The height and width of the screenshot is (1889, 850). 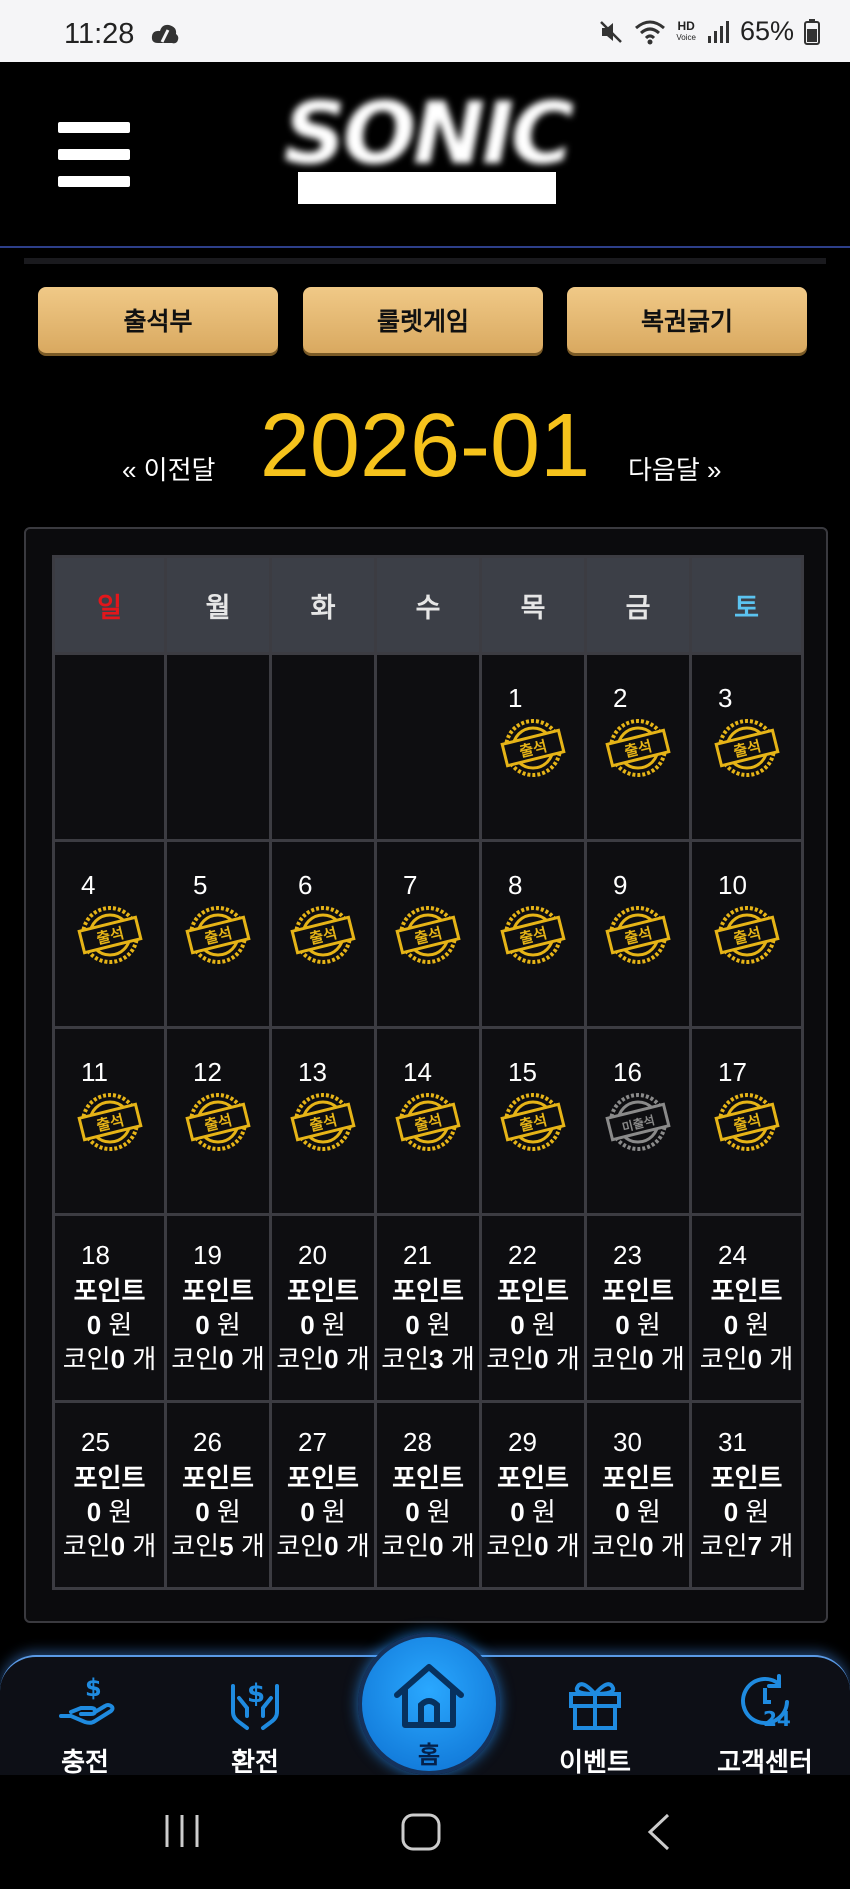 I want to click on status-bar: 11:28 HD Voice 65%, so click(x=425, y=31).